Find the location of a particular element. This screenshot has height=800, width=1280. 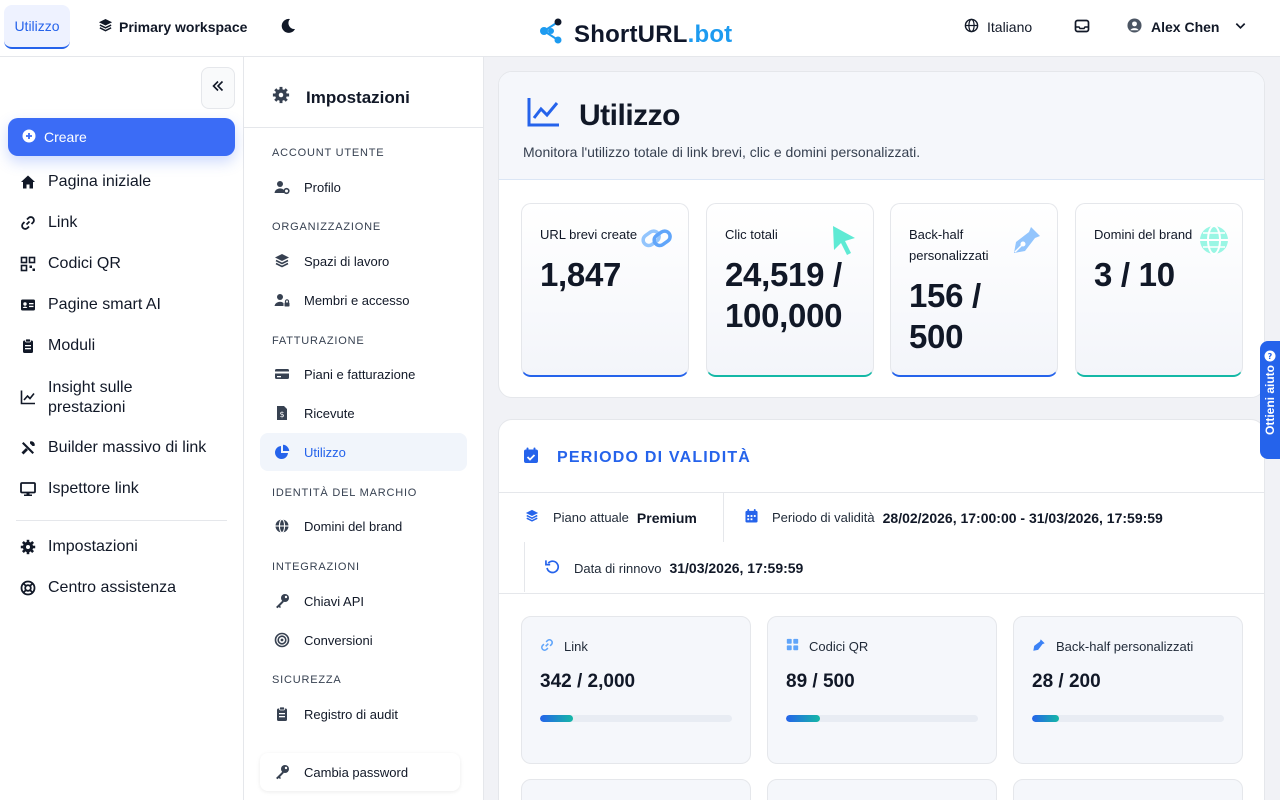

stat-value: 1,847 is located at coordinates (581, 274).